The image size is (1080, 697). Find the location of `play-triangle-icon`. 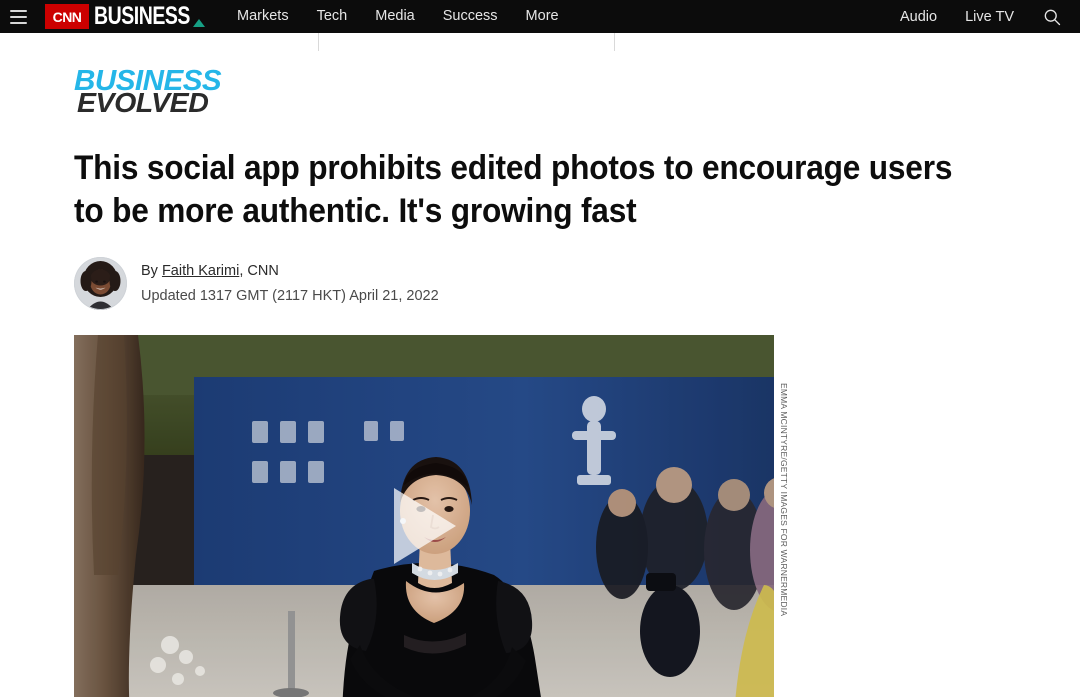

play-triangle-icon is located at coordinates (424, 526).